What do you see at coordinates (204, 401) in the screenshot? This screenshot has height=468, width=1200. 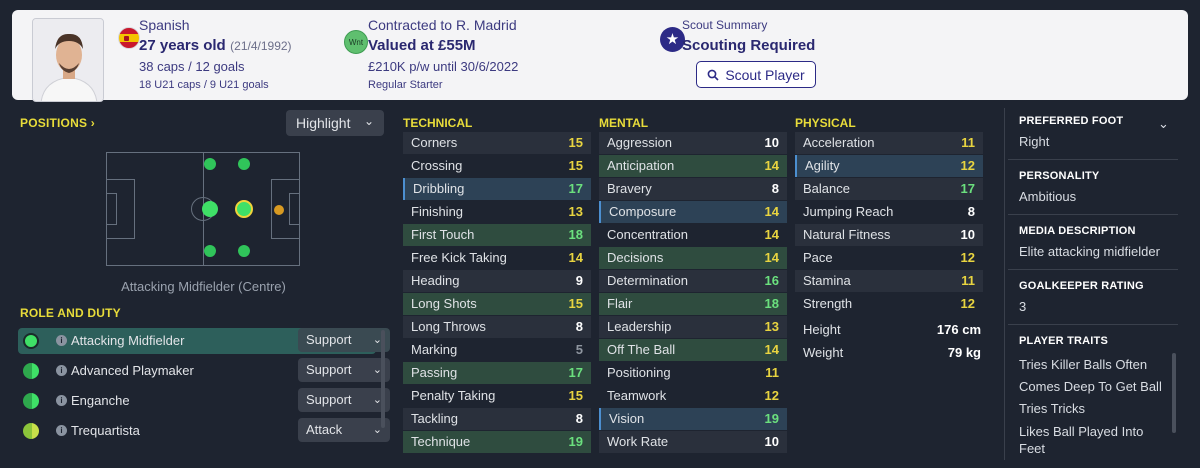 I see `role-row: i Enganche Support ⌄` at bounding box center [204, 401].